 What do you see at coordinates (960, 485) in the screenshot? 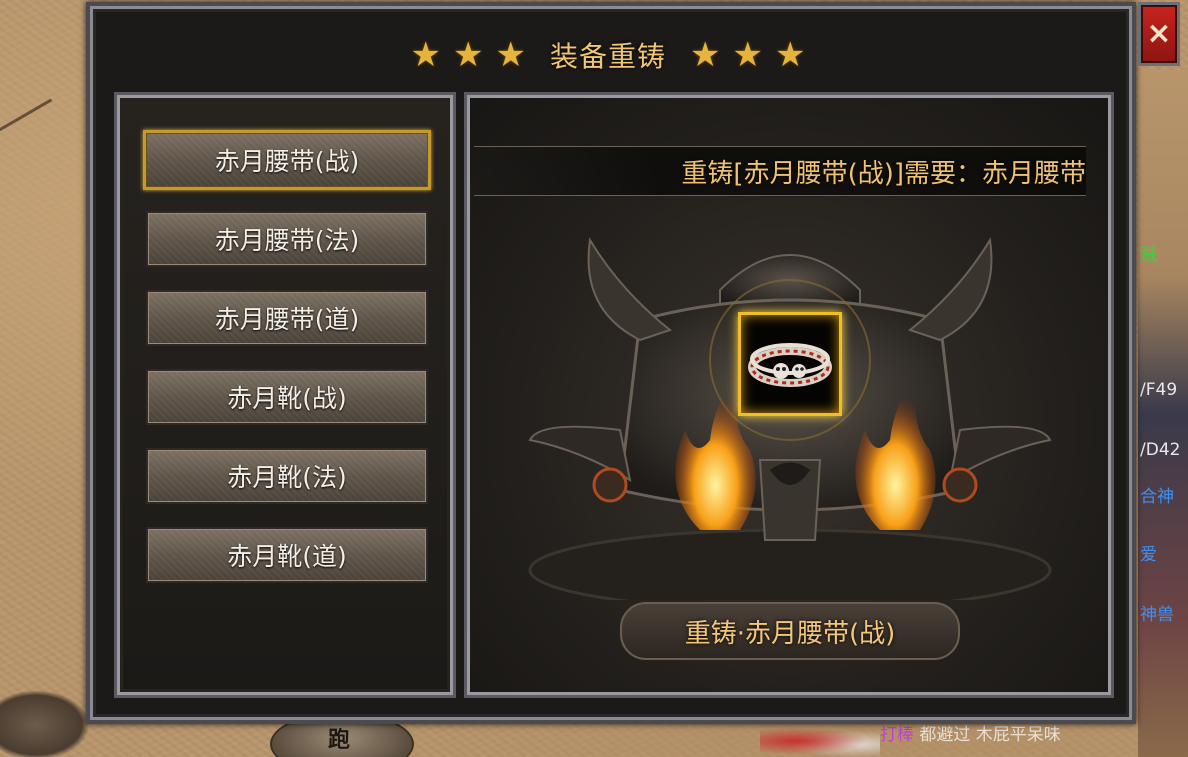
I see `furnace-medallion-right` at bounding box center [960, 485].